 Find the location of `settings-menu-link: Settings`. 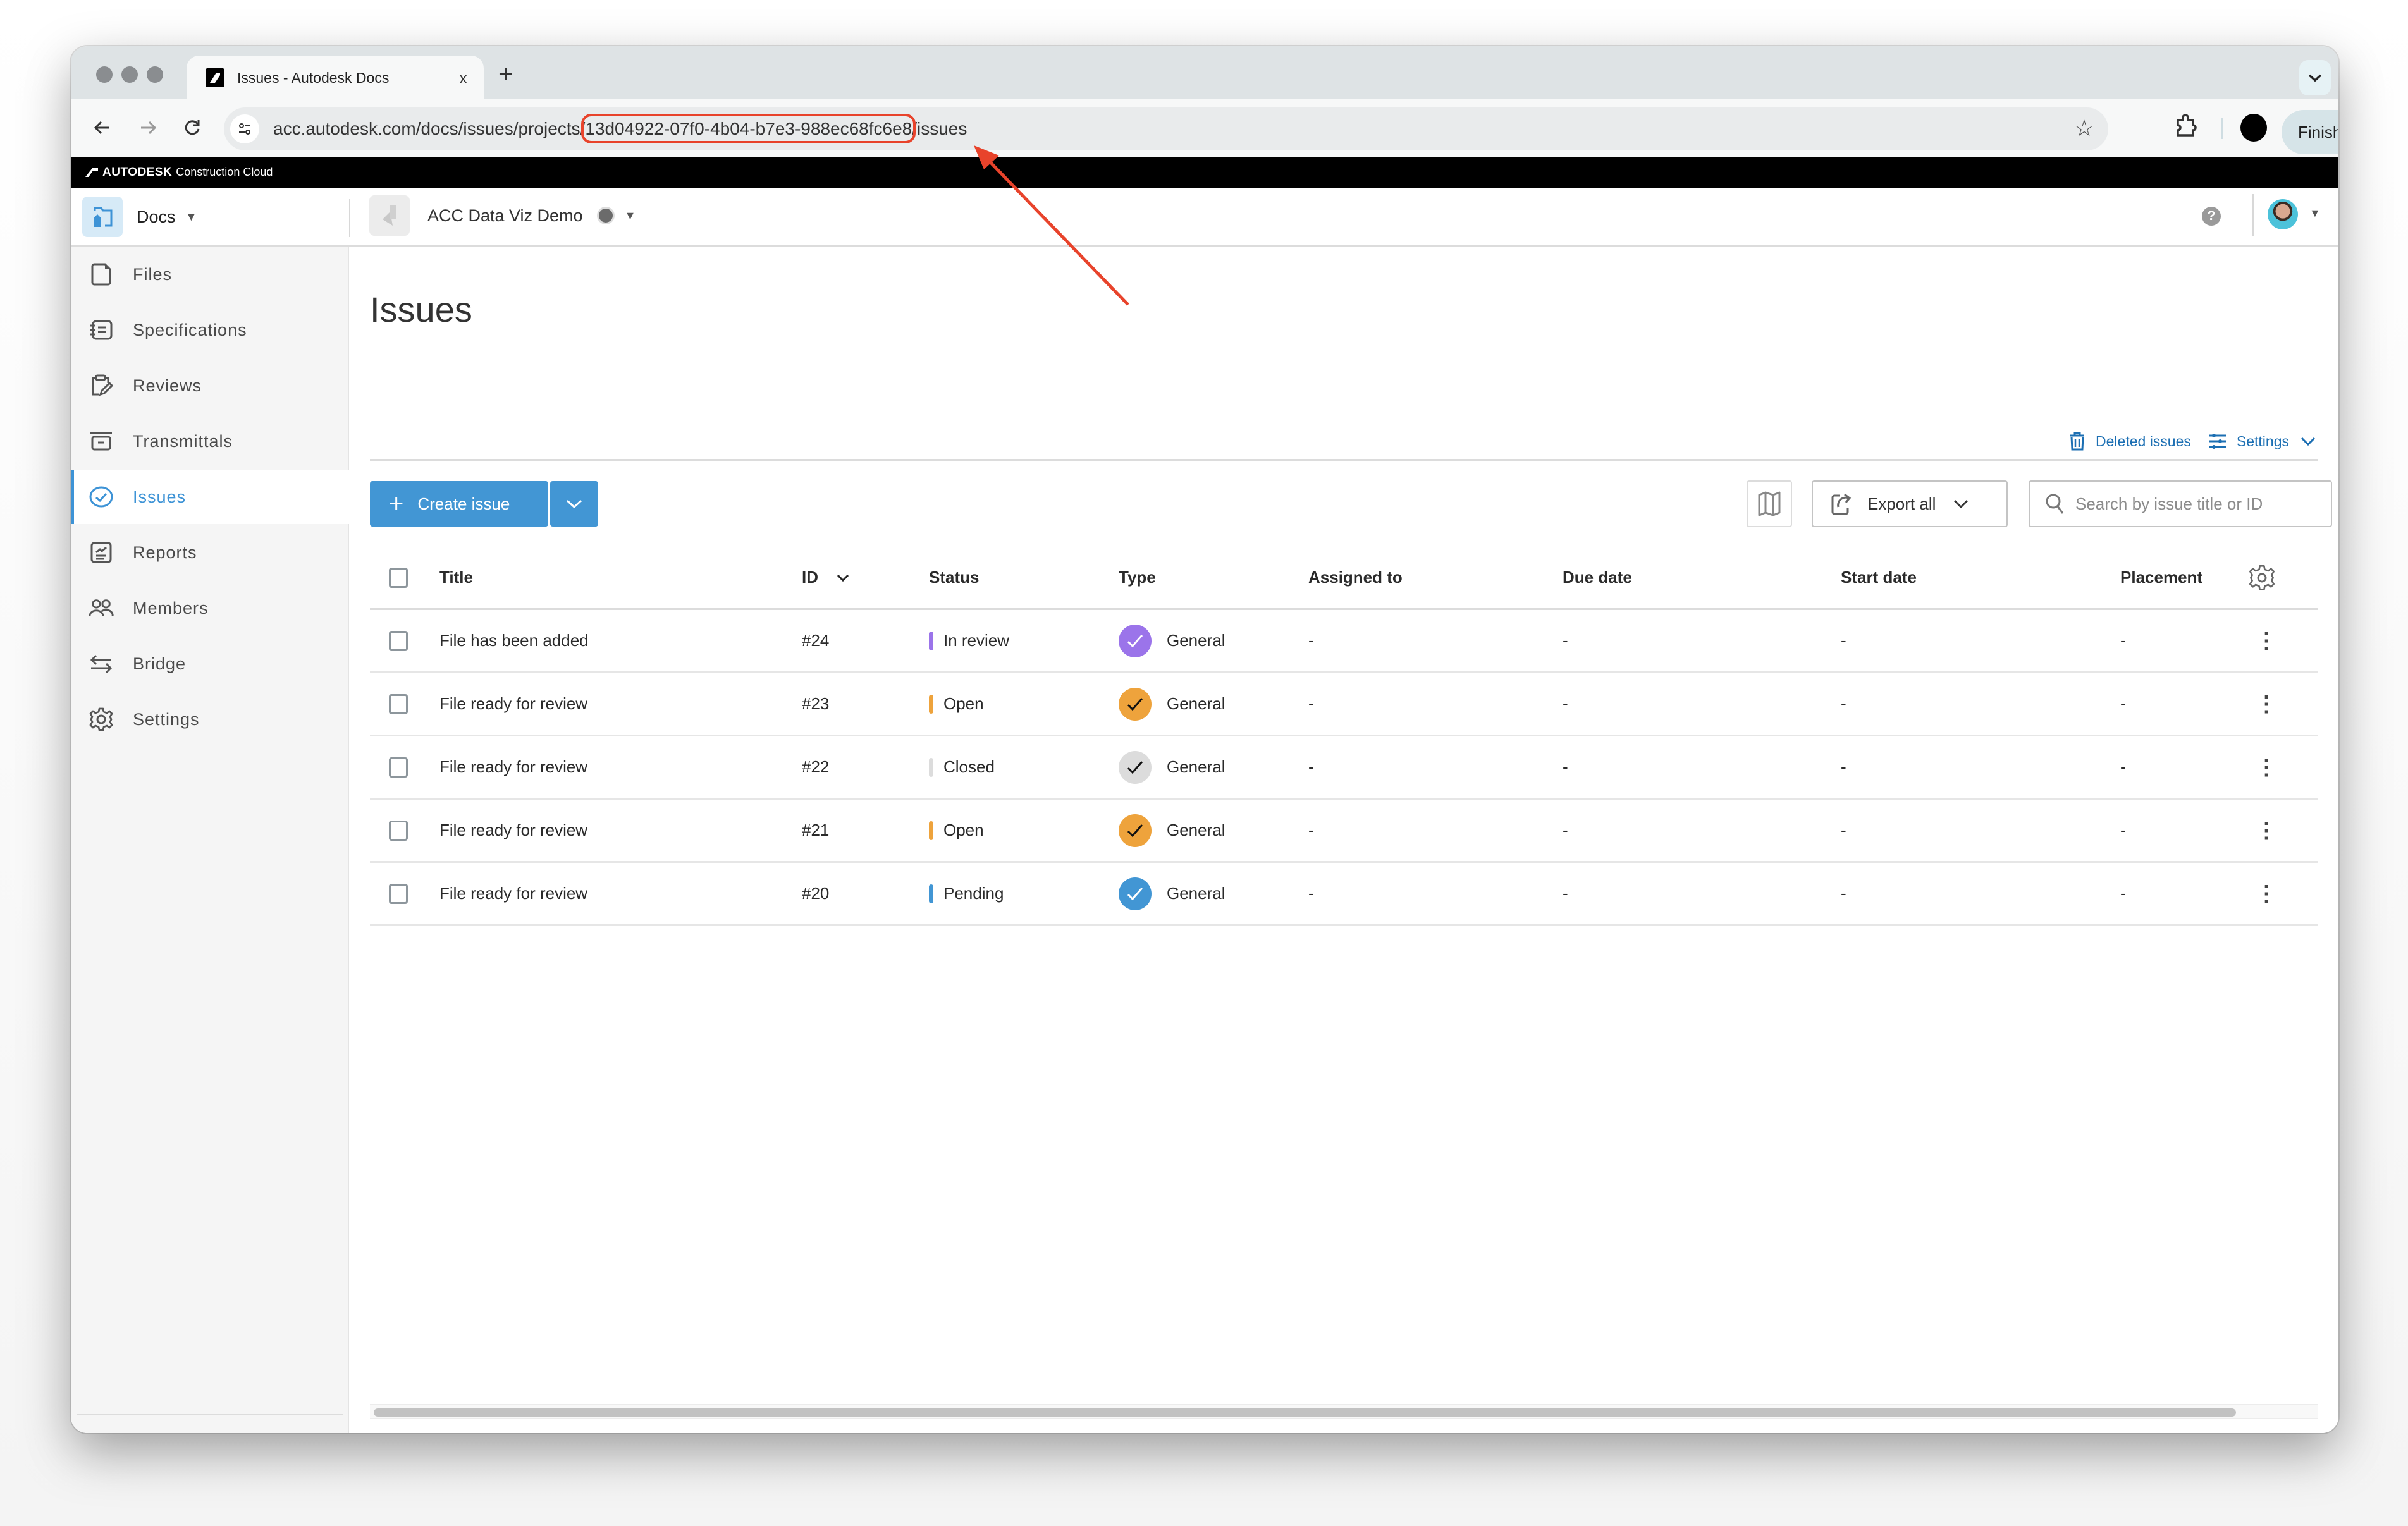

settings-menu-link: Settings is located at coordinates (2262, 441).